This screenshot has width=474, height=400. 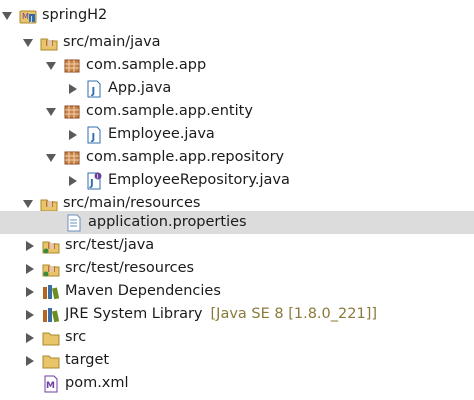 I want to click on tree-node-label: src/test/resources, so click(x=130, y=268).